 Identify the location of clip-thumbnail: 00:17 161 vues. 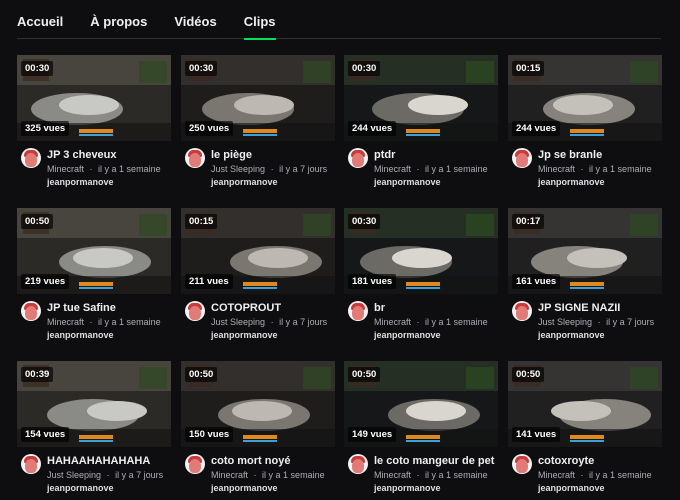
(585, 251).